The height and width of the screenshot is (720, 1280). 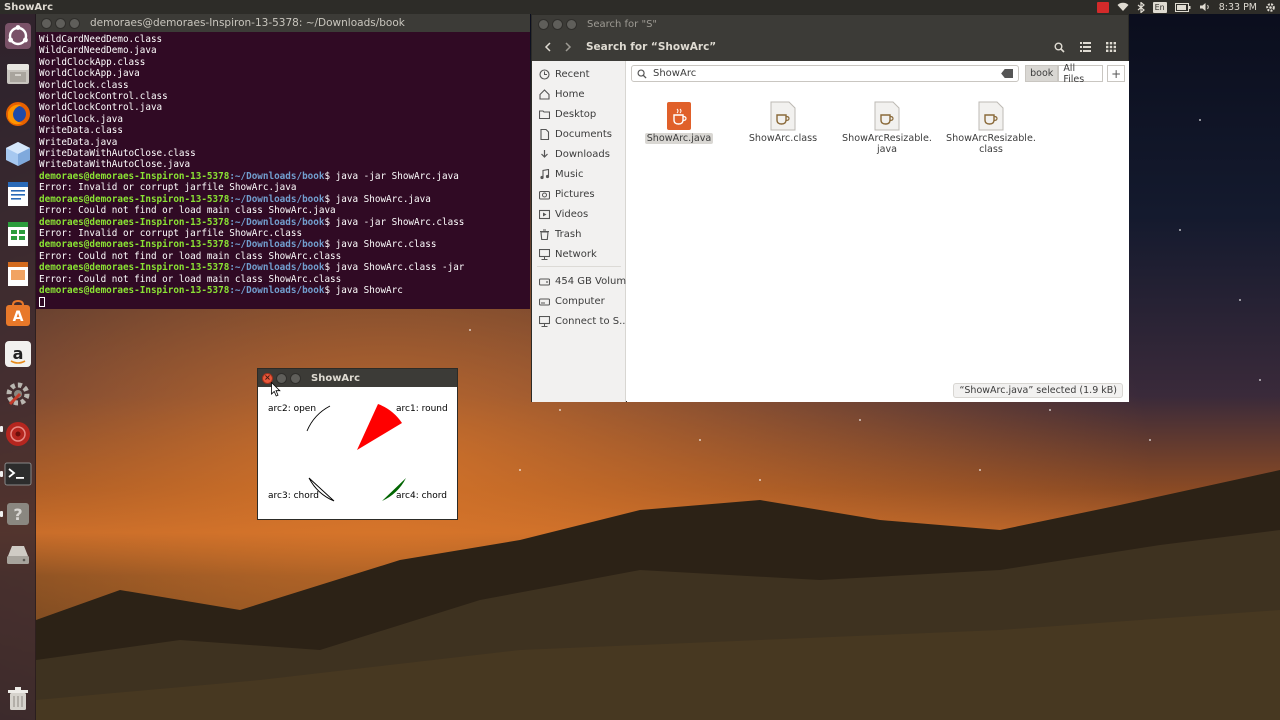 What do you see at coordinates (276, 389) in the screenshot?
I see `mouse-pointer-icon` at bounding box center [276, 389].